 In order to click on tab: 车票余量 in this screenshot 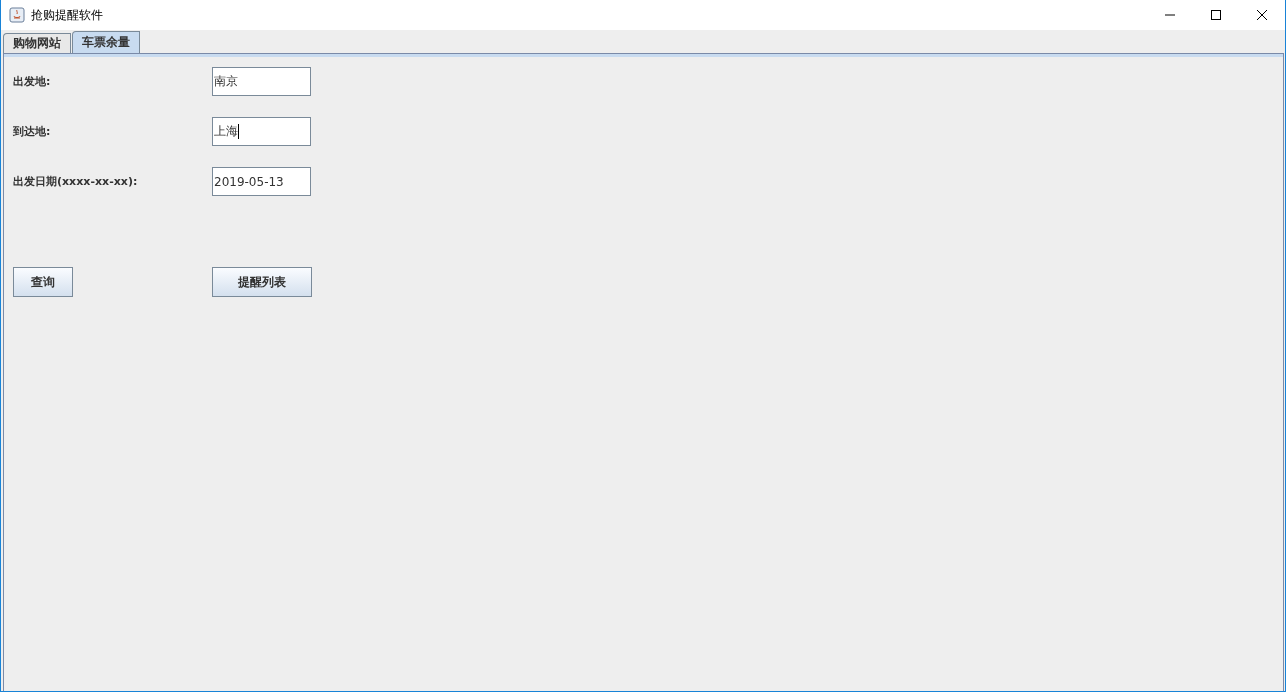, I will do `click(106, 42)`.